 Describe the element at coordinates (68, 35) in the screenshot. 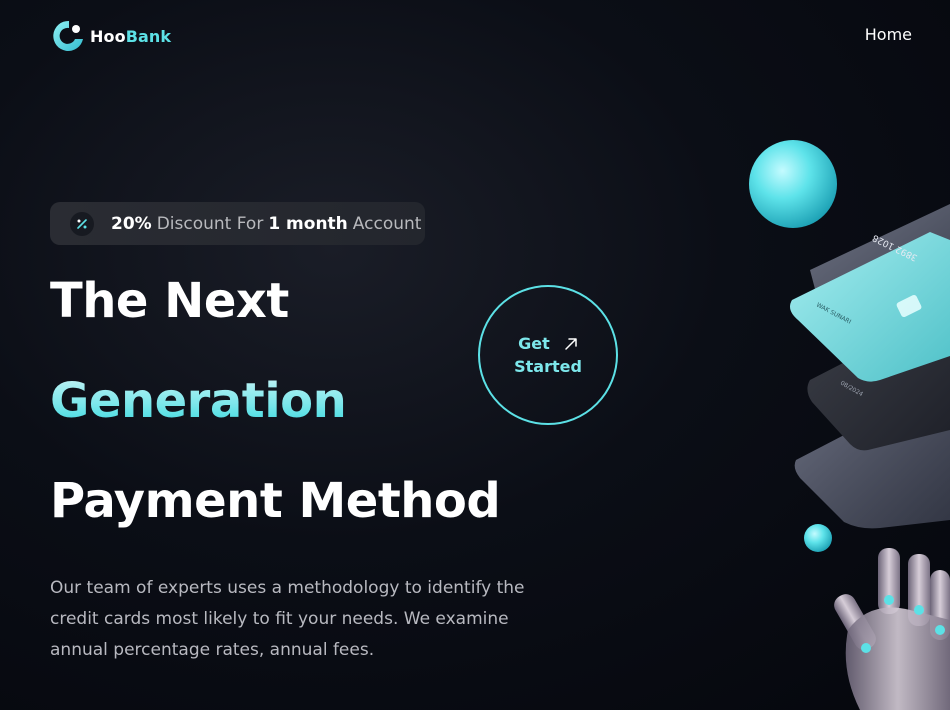

I see `hoobank-logo-icon` at that location.